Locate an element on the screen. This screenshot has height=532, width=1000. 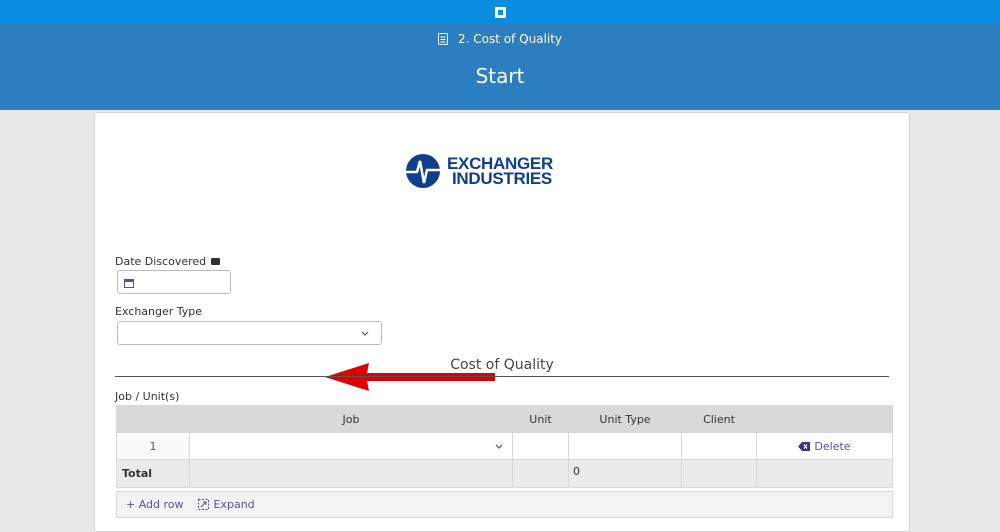
date-discovered-input is located at coordinates (174, 282).